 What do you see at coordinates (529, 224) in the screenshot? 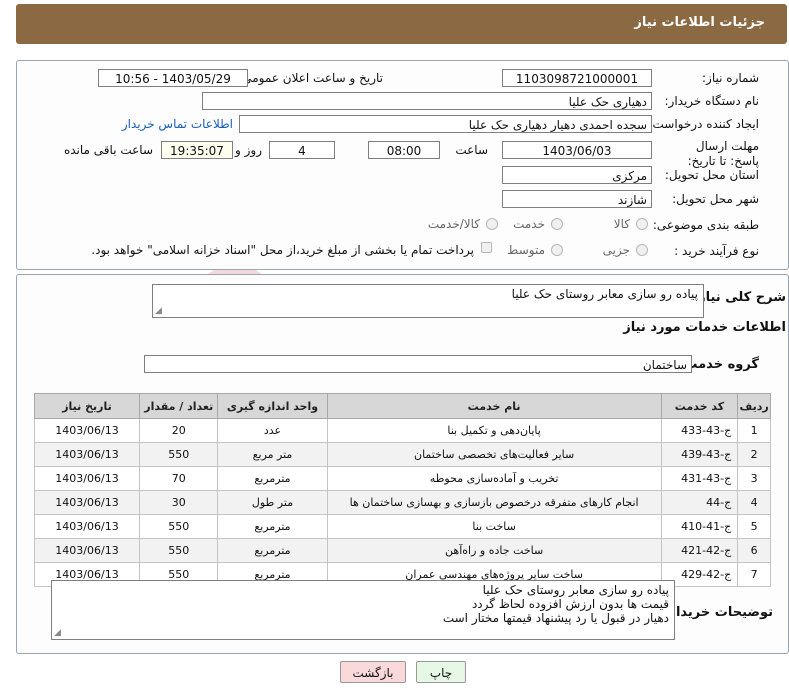
I see `category-service-label: خدمت` at bounding box center [529, 224].